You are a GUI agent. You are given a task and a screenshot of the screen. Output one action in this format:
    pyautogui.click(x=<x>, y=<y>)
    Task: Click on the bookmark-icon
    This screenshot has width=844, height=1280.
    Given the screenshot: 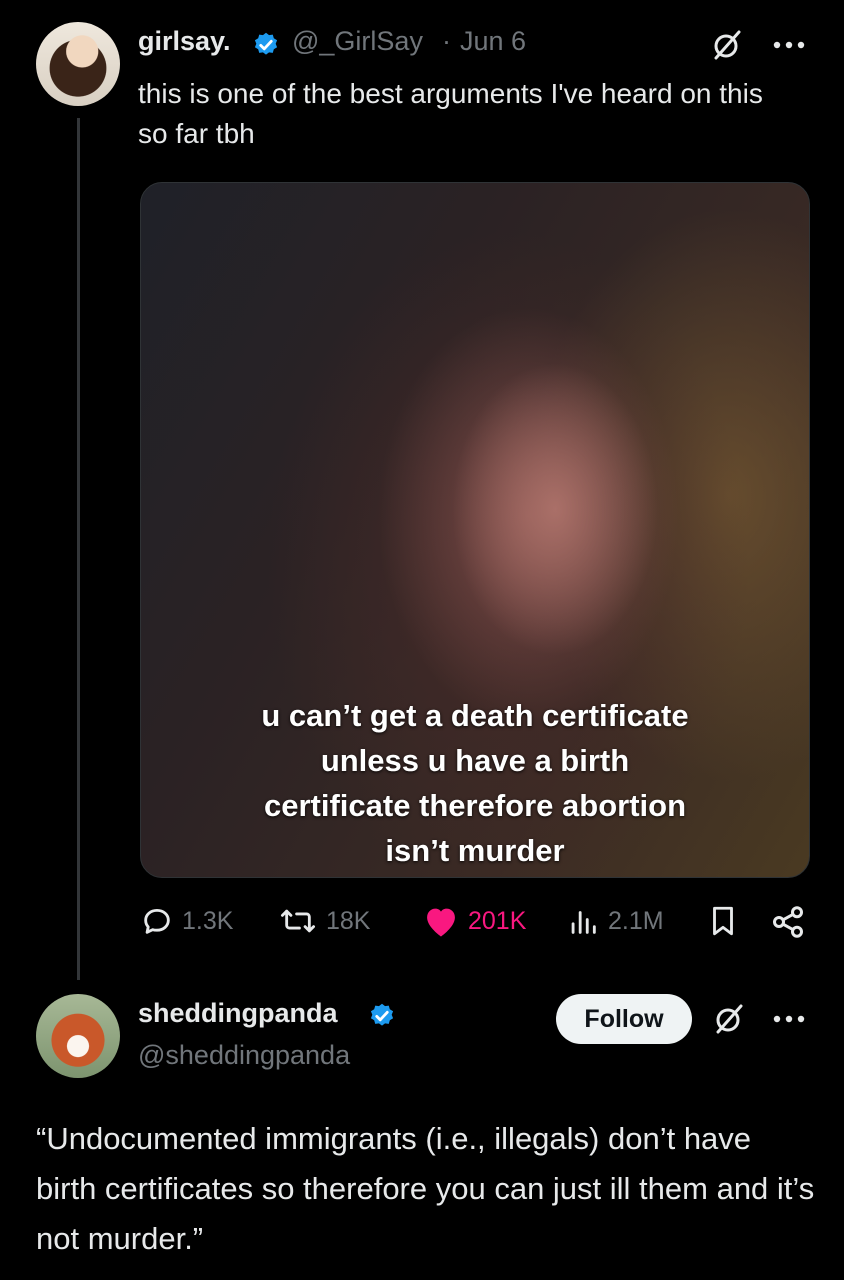 What is the action you would take?
    pyautogui.click(x=723, y=921)
    